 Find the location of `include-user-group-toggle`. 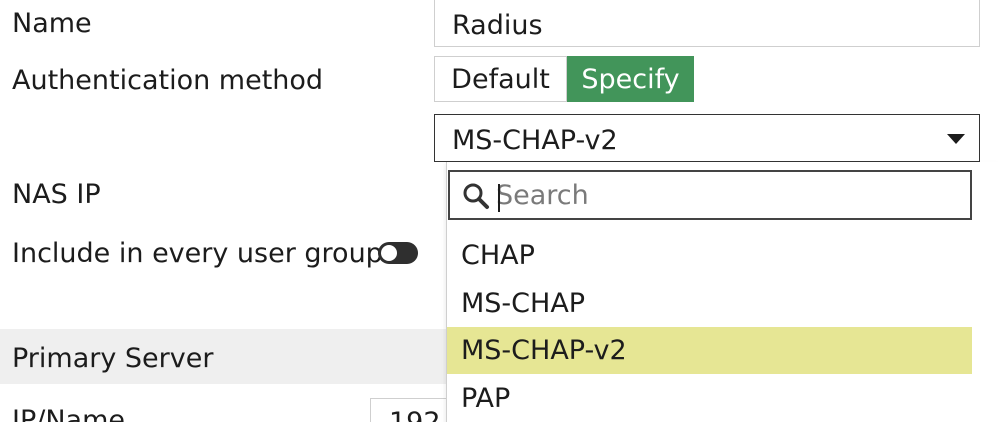

include-user-group-toggle is located at coordinates (398, 253).